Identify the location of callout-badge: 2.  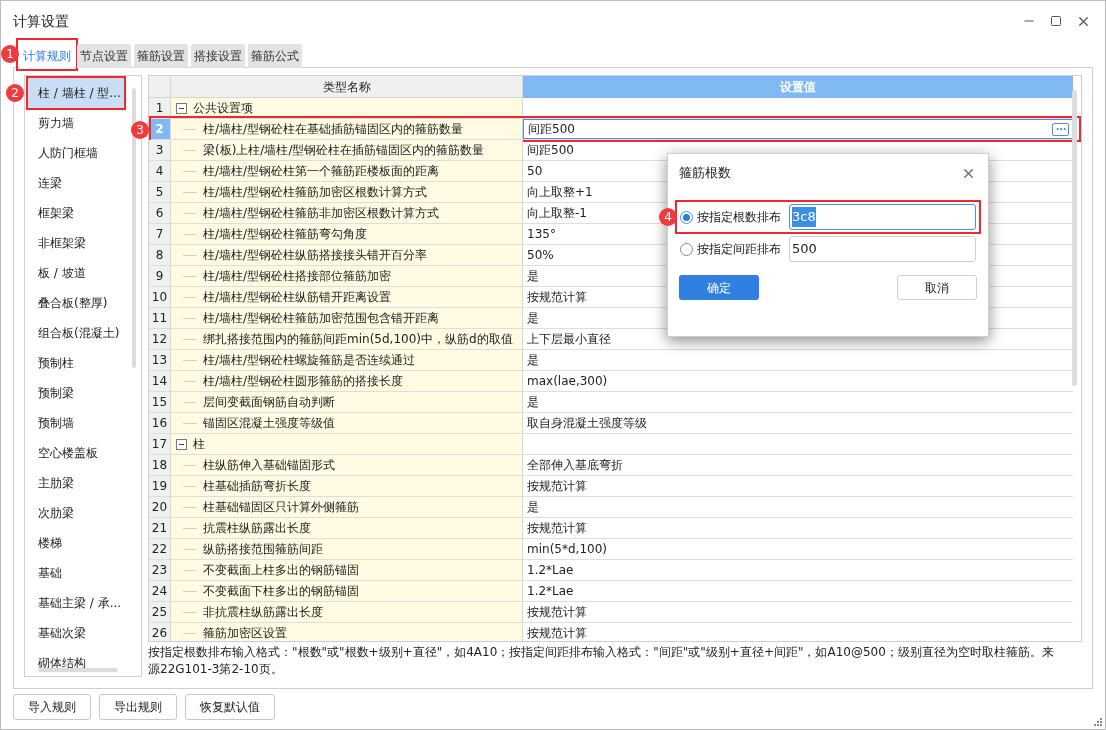
(15, 93).